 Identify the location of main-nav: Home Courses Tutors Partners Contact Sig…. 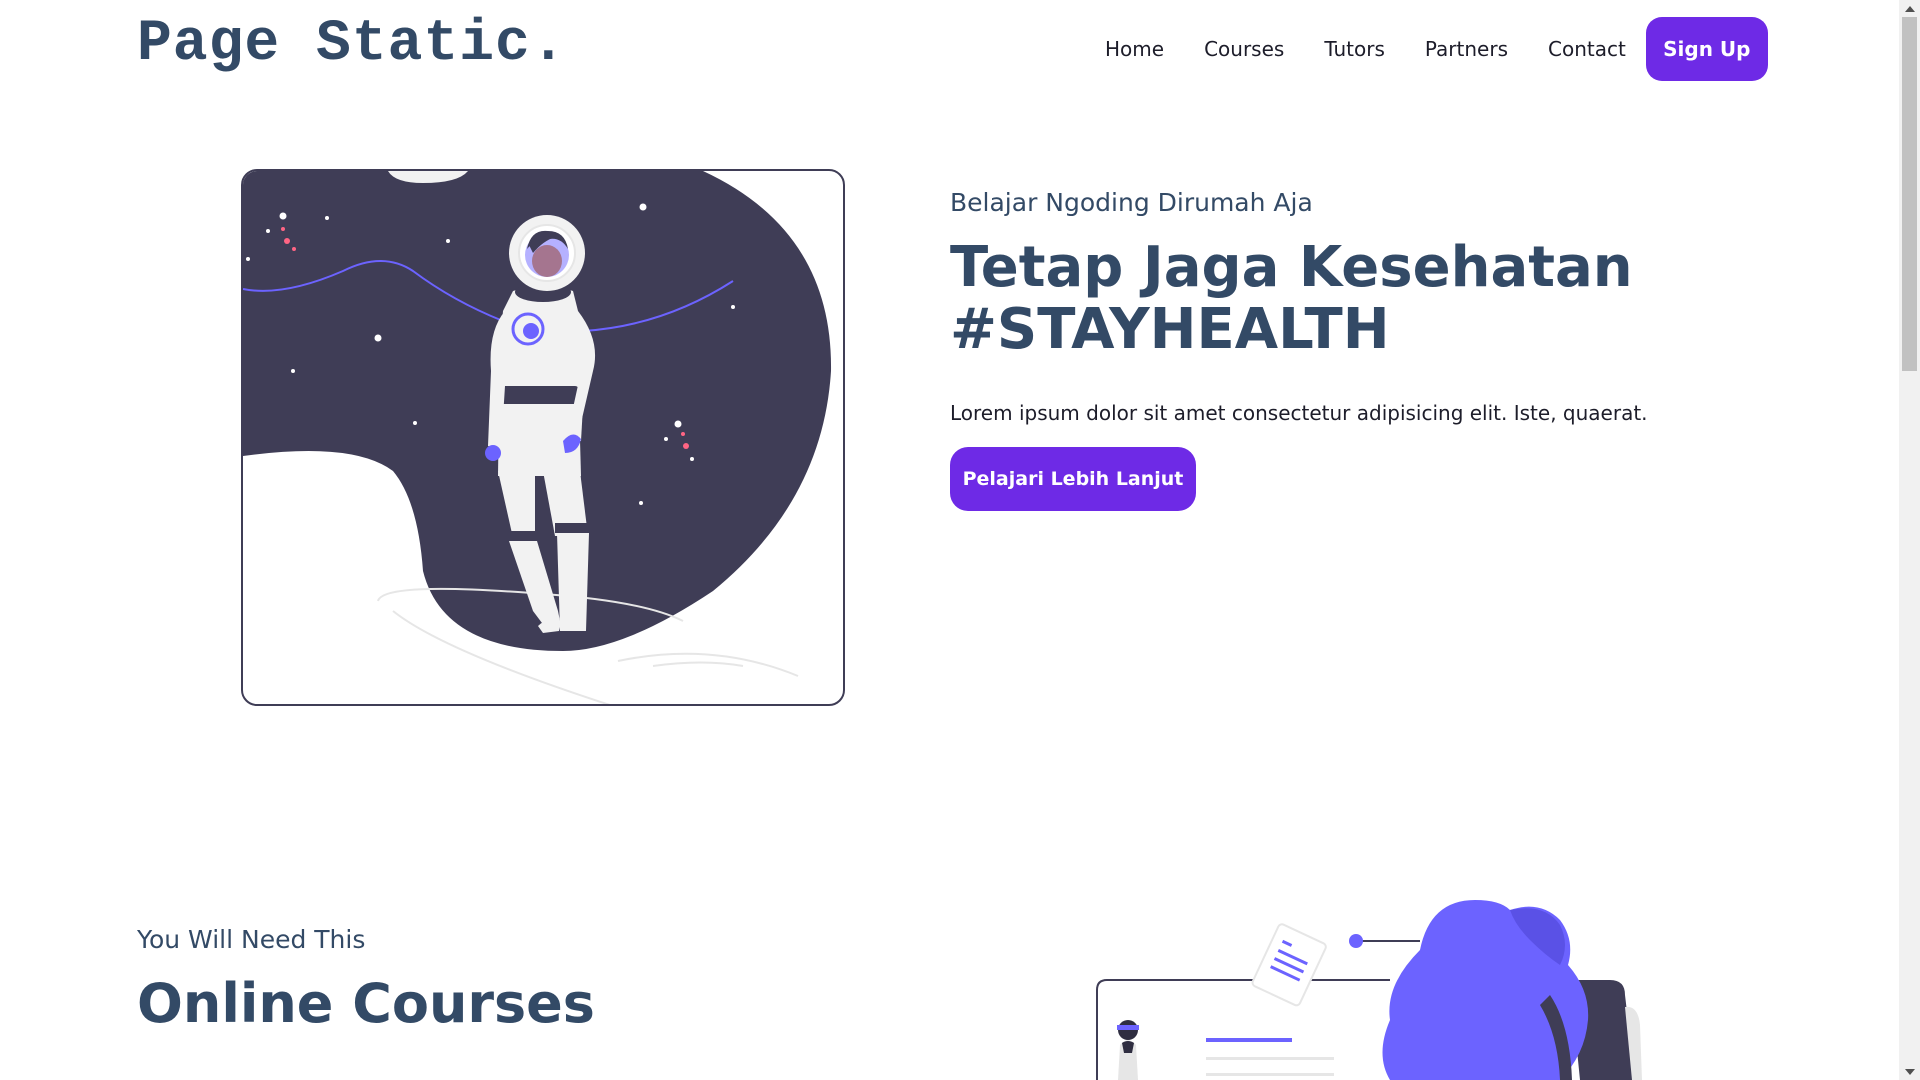
(1429, 49).